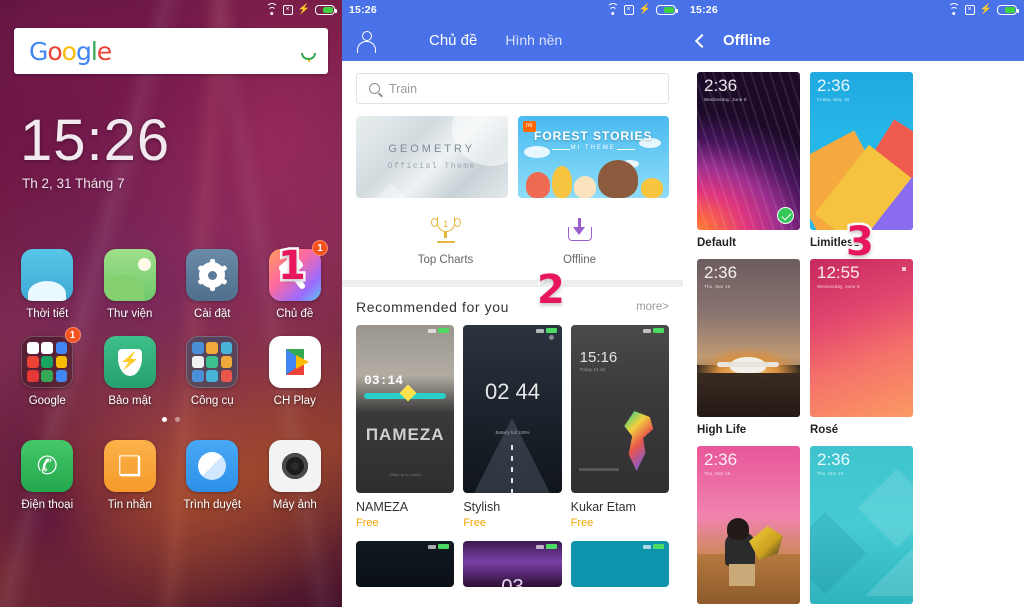 Image resolution: width=1024 pixels, height=607 pixels. Describe the element at coordinates (129, 505) in the screenshot. I see `app-label: Tin nhắn` at that location.